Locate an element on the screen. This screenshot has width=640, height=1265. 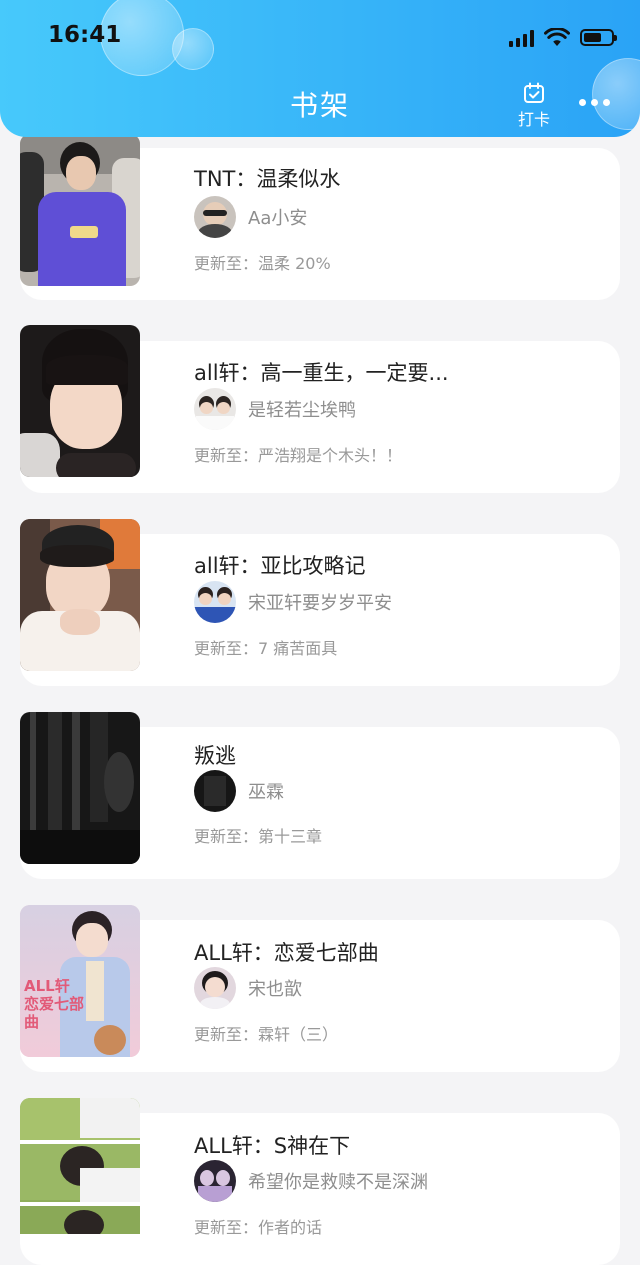
author-name: 宋亚轩要岁岁平安 is located at coordinates (320, 603).